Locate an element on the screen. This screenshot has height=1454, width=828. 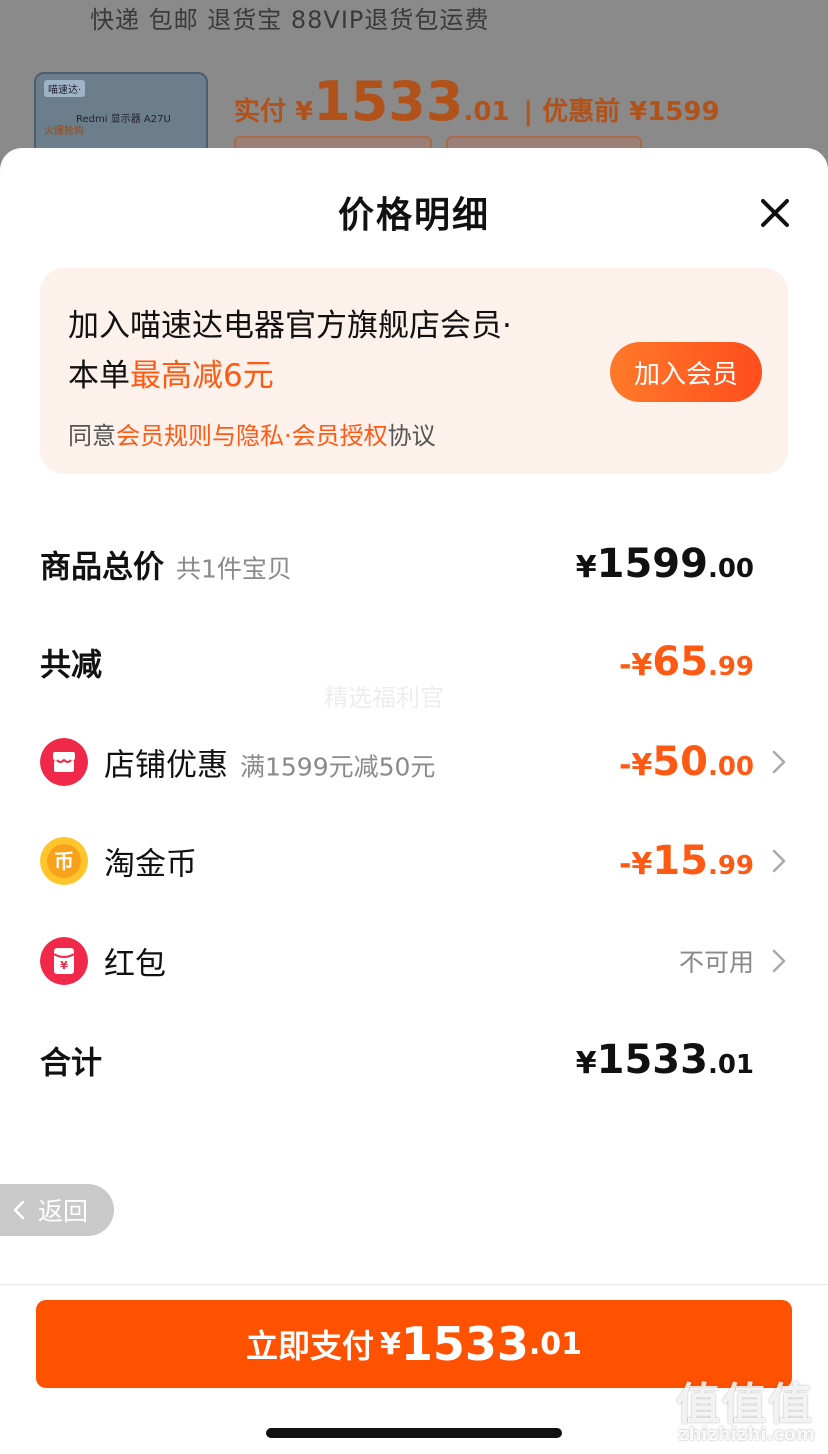
member-promo-highlight: 最高减6元 is located at coordinates (202, 376).